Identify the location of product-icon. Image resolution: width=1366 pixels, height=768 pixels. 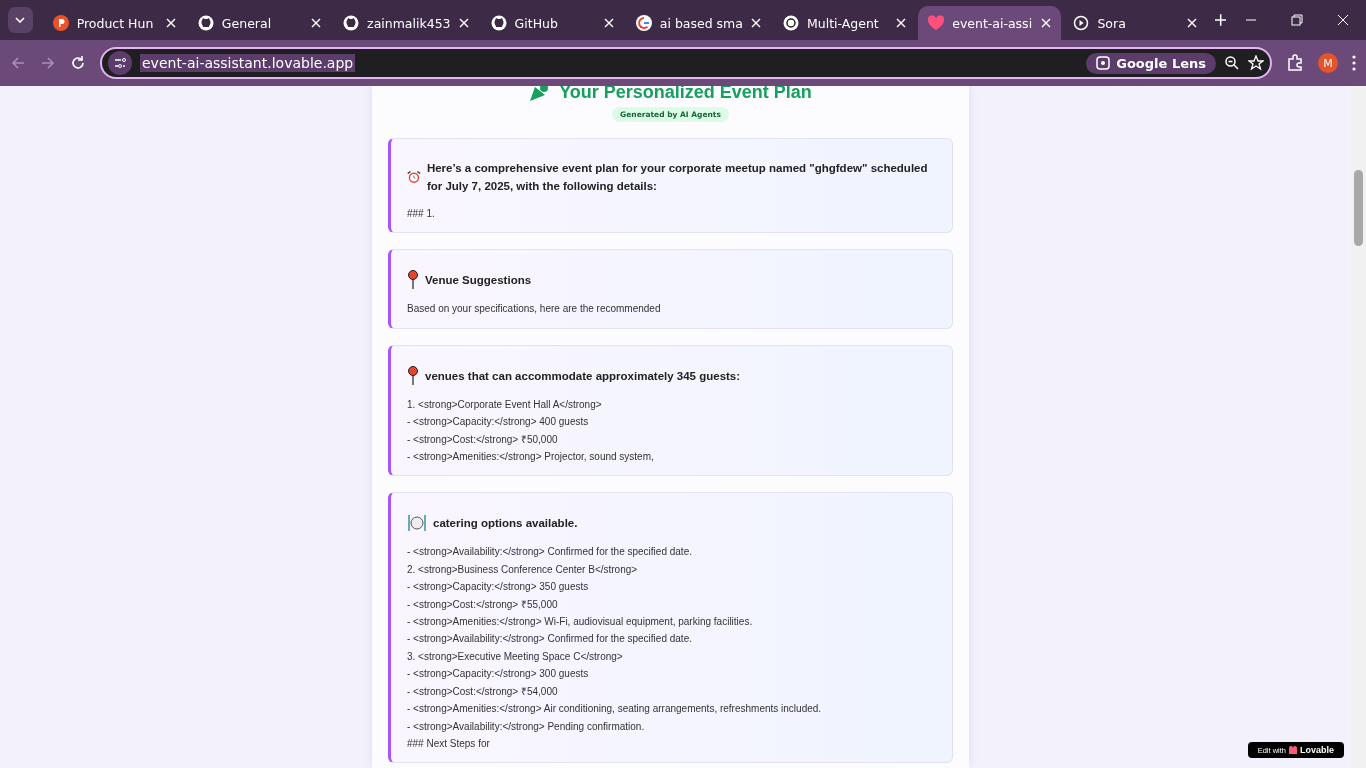
(60, 23).